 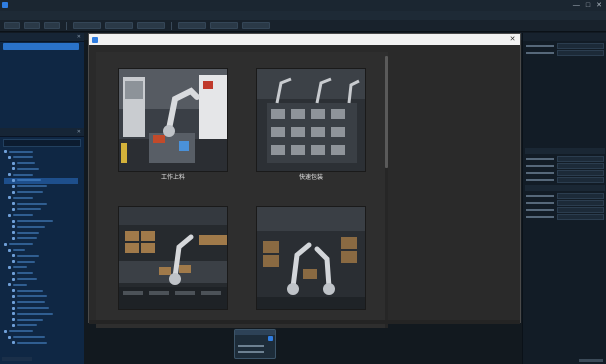 I want to click on maximize-icon: □, so click(x=588, y=5).